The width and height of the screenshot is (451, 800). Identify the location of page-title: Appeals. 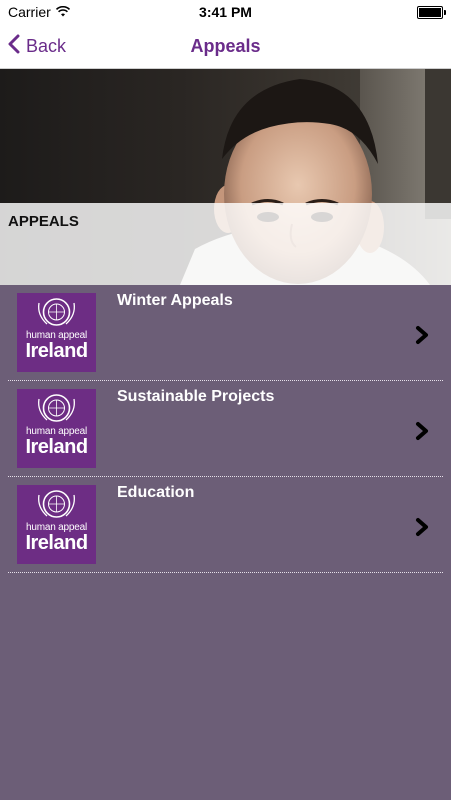
(225, 46).